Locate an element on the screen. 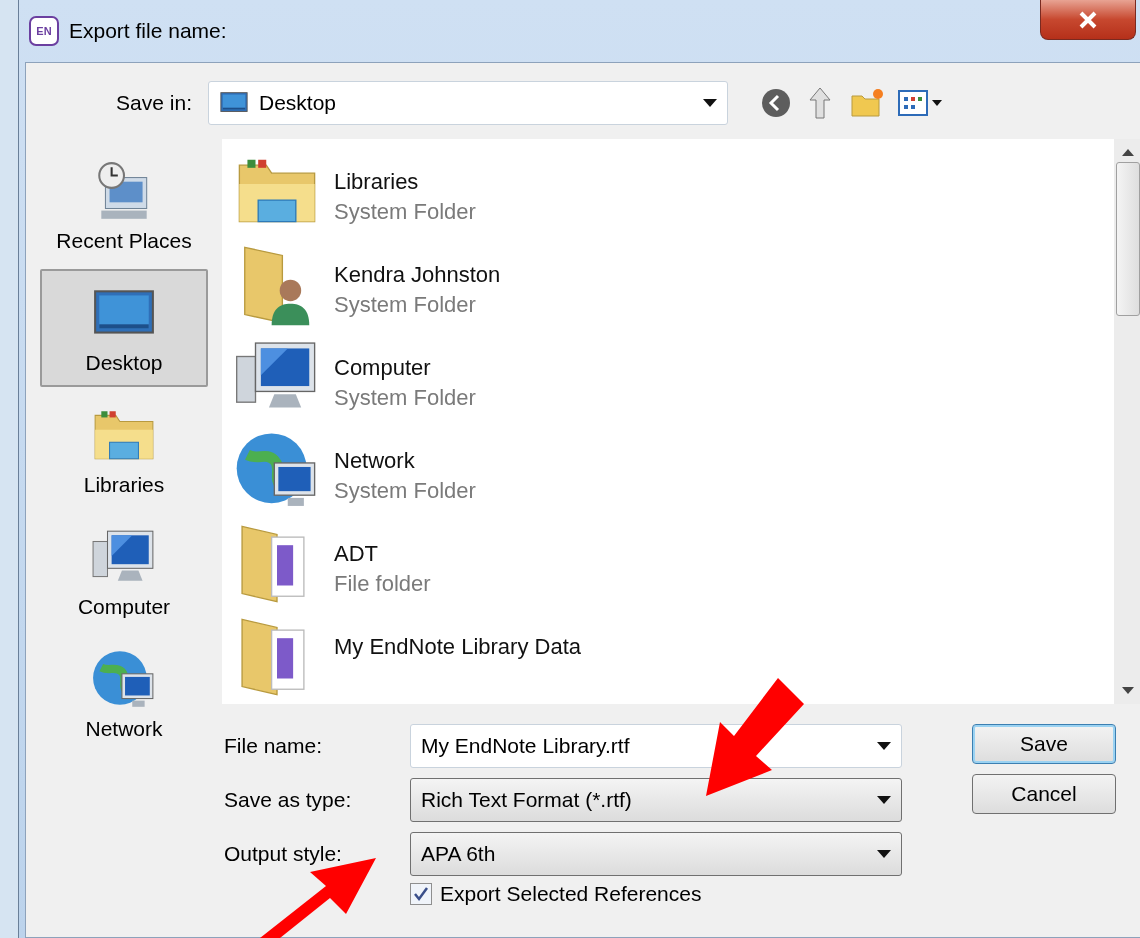  save-in-dropdown: Desktop is located at coordinates (468, 103).